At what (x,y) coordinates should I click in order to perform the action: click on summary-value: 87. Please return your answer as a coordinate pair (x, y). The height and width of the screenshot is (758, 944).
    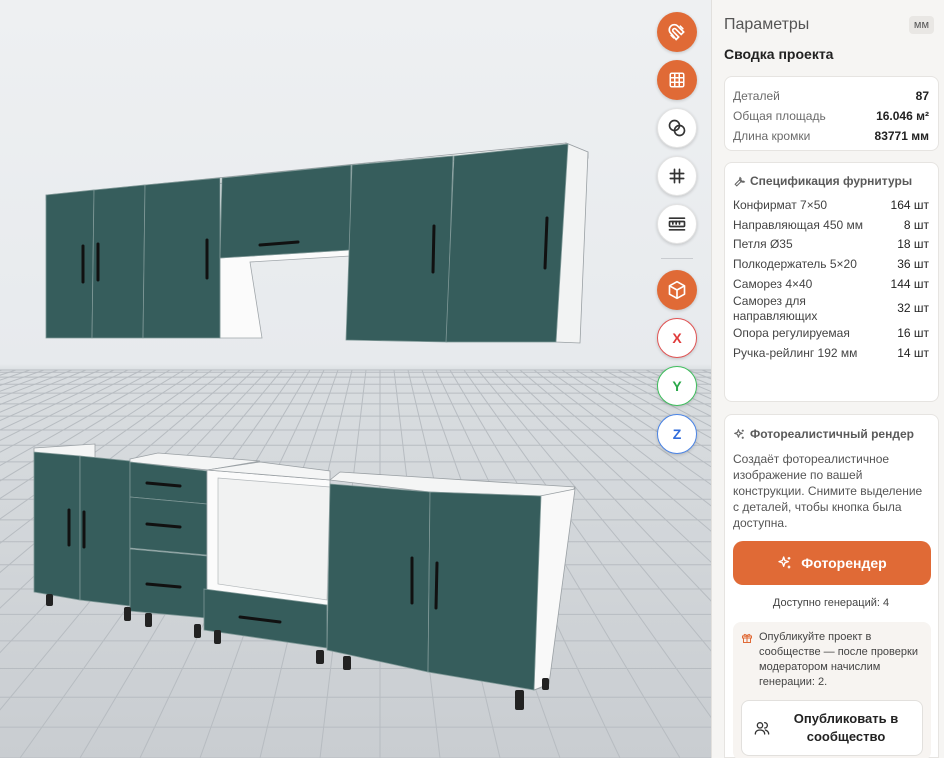
    Looking at the image, I should click on (922, 96).